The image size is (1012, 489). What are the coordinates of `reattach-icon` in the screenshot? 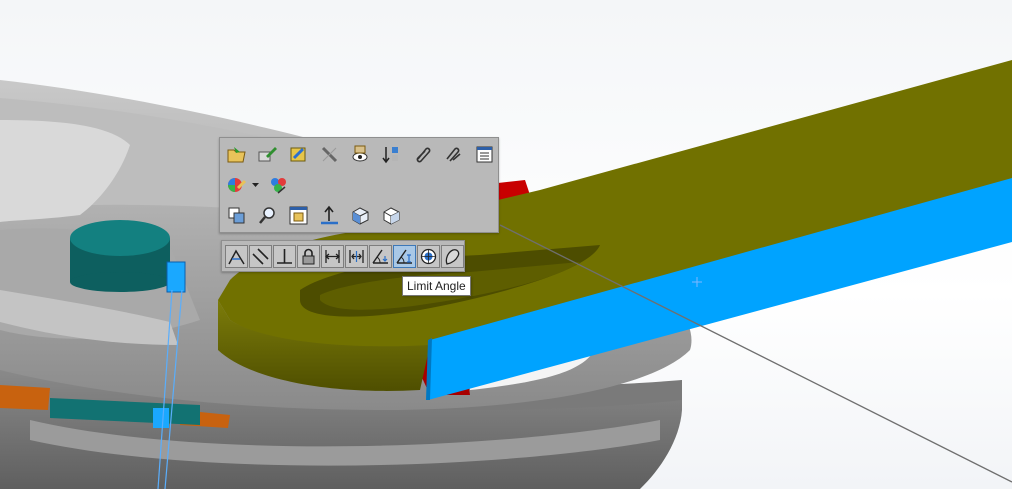 It's located at (453, 154).